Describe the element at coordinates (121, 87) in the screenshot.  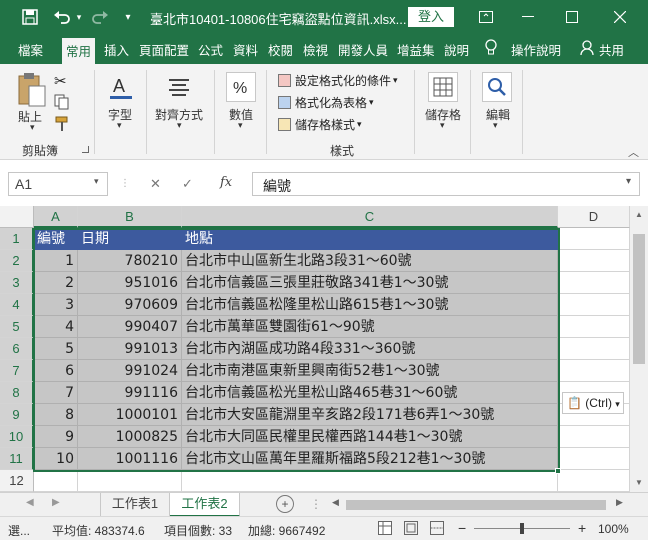
I see `font-icon: A` at that location.